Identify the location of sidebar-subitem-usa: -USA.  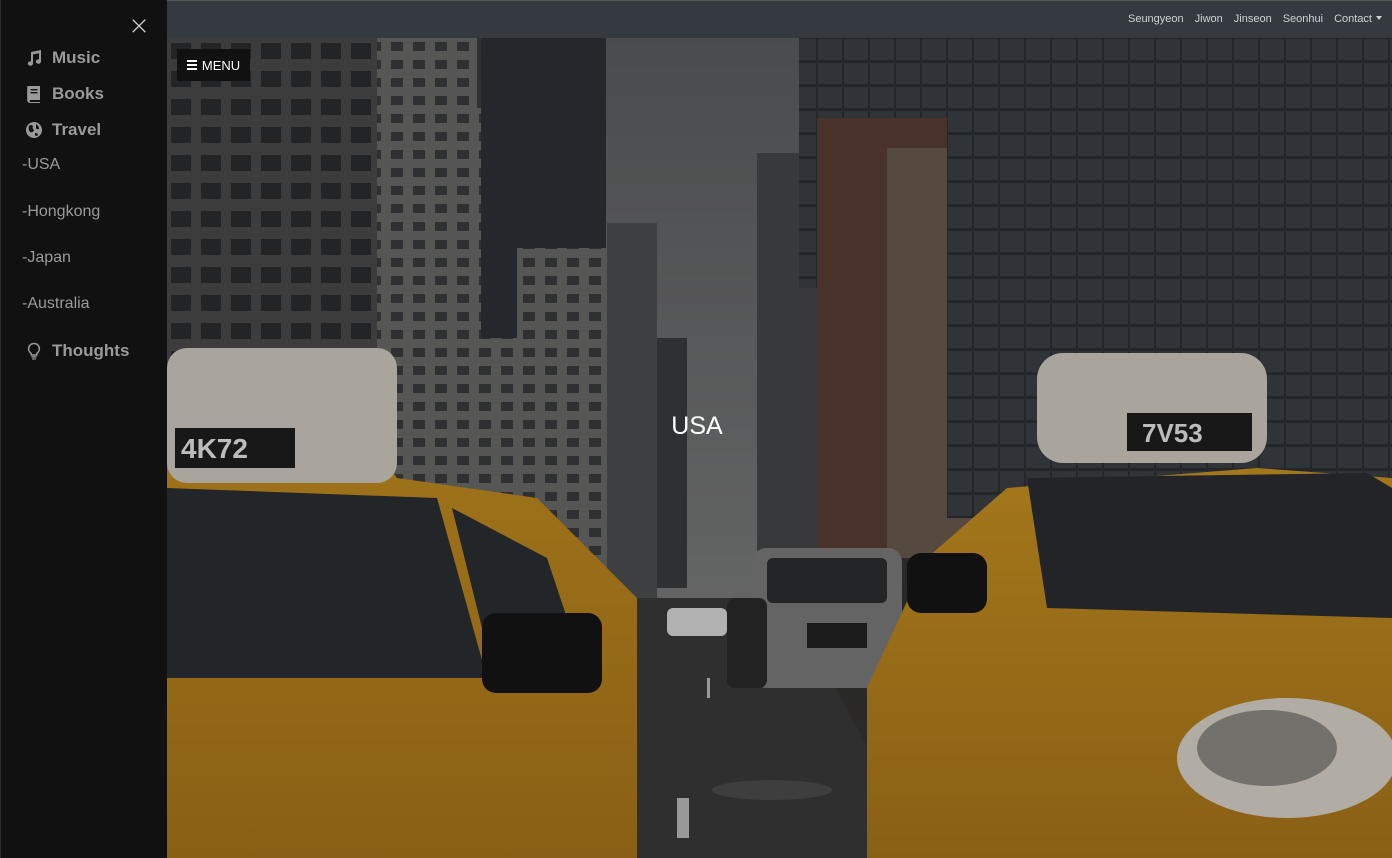
(41, 167).